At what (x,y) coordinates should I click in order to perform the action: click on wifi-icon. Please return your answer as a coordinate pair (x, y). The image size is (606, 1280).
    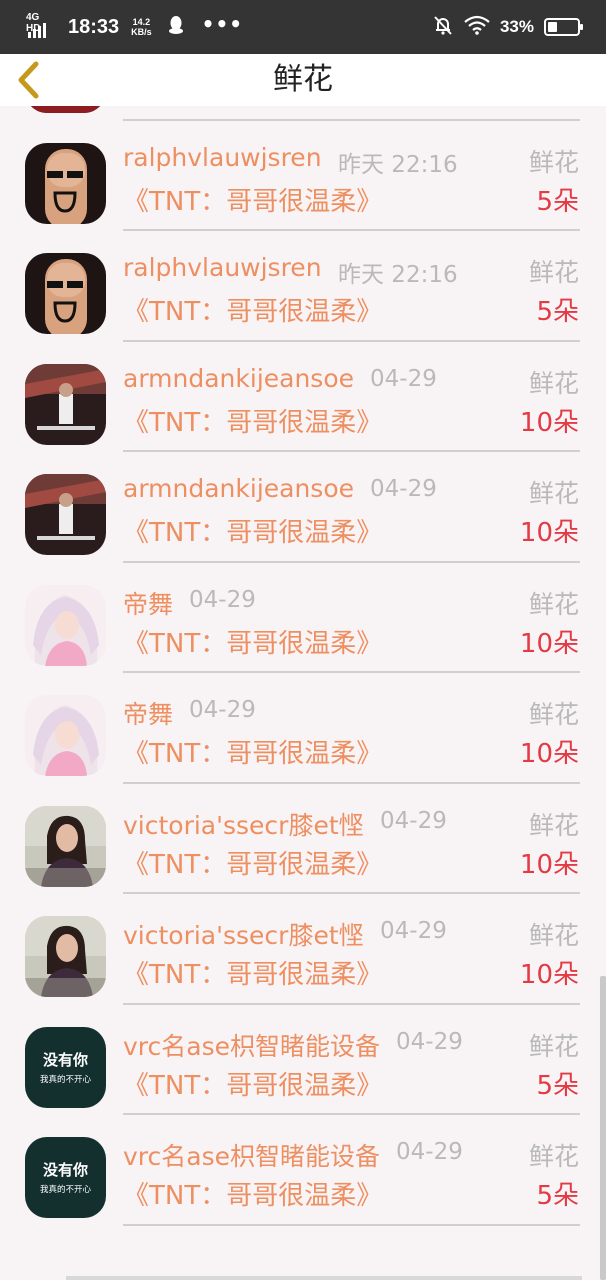
    Looking at the image, I should click on (477, 27).